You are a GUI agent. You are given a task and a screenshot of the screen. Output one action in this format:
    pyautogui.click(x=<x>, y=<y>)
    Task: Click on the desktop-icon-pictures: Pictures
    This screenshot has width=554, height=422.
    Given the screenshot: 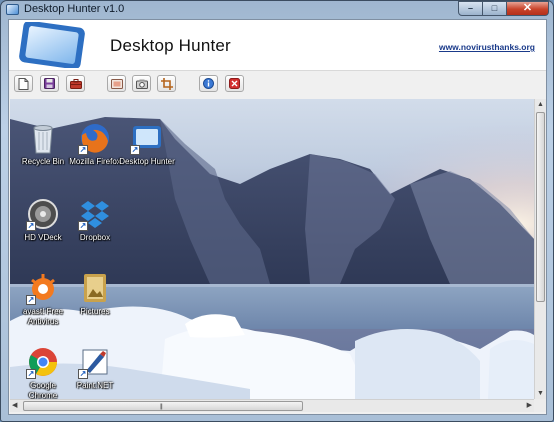 What is the action you would take?
    pyautogui.click(x=95, y=294)
    